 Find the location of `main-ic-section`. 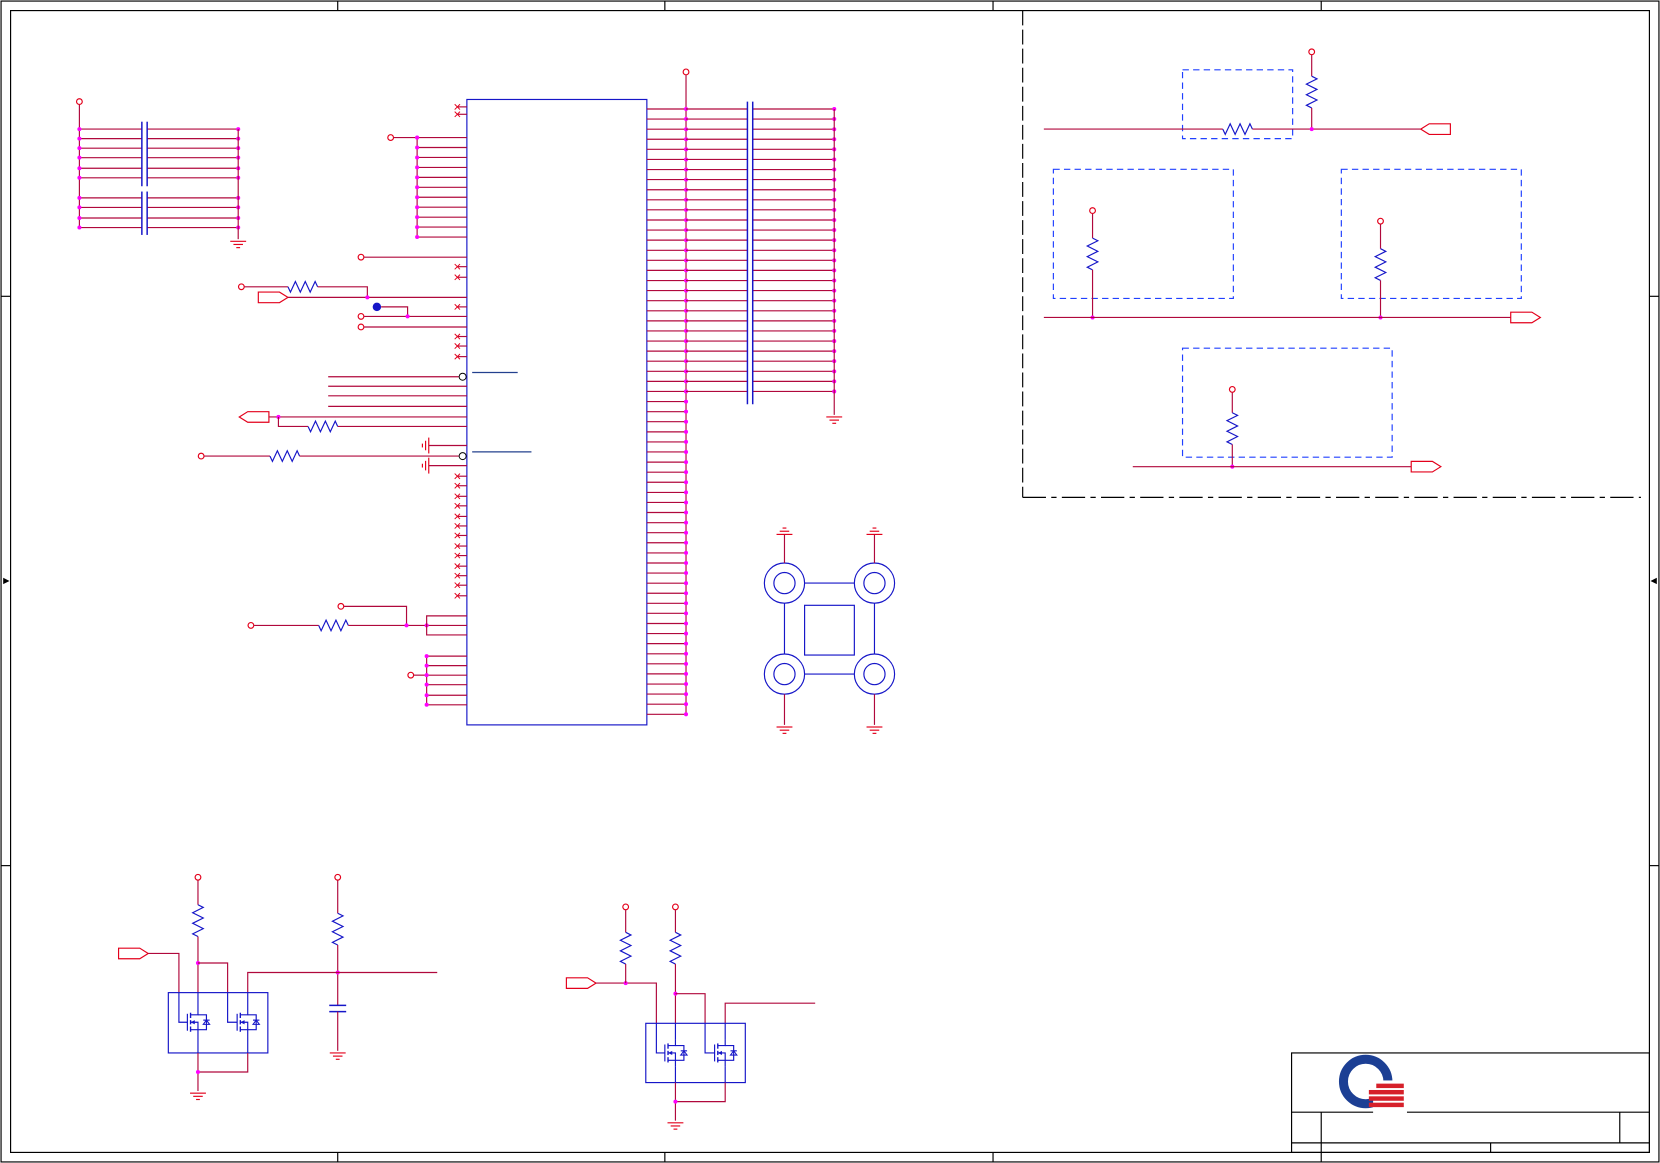

main-ic-section is located at coordinates (422, 412).